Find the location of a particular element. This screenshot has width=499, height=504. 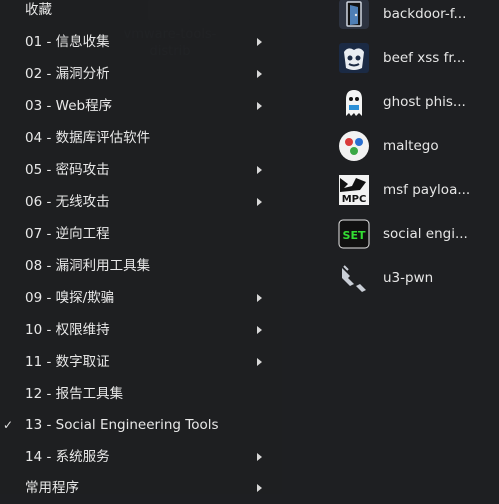

menu-item-label: 收藏 is located at coordinates (38, 10).